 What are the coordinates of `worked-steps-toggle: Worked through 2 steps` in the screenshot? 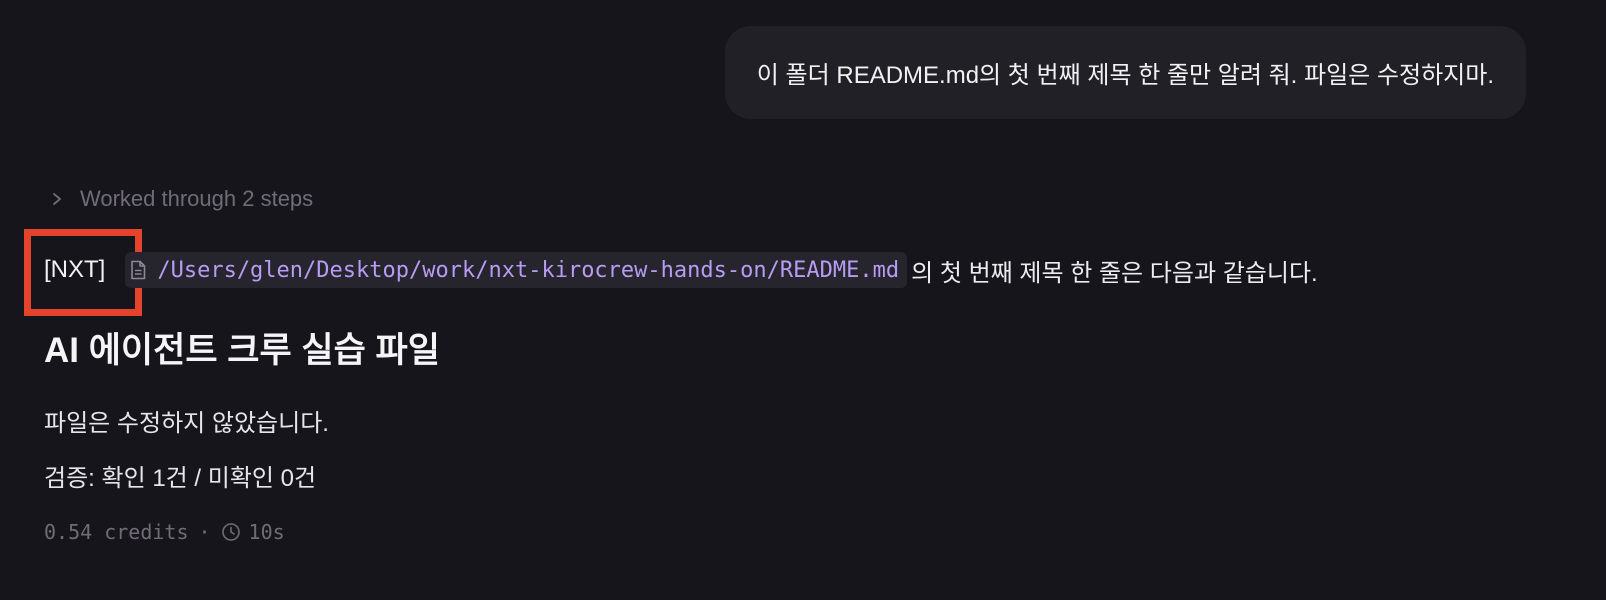 It's located at (179, 199).